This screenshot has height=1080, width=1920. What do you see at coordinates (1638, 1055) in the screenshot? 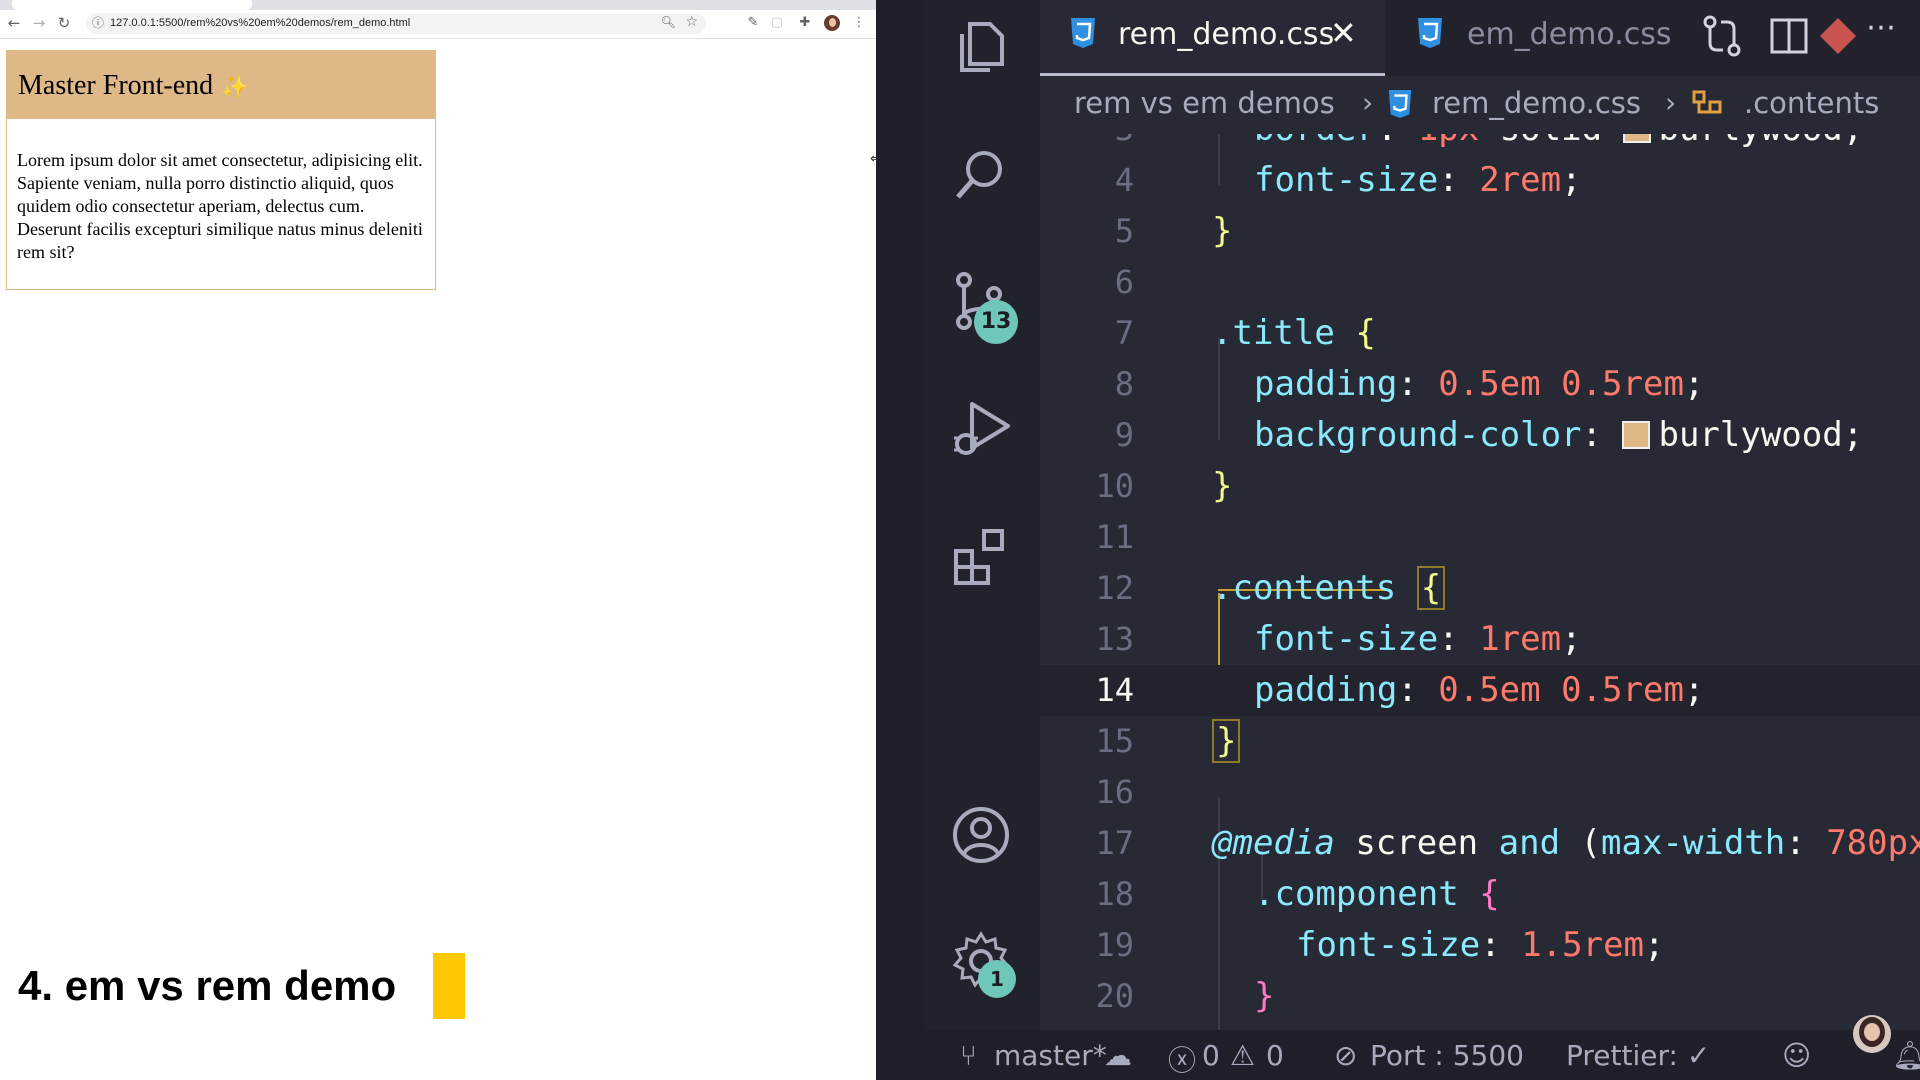
I see `prettier-status: Prettier: ✓` at bounding box center [1638, 1055].